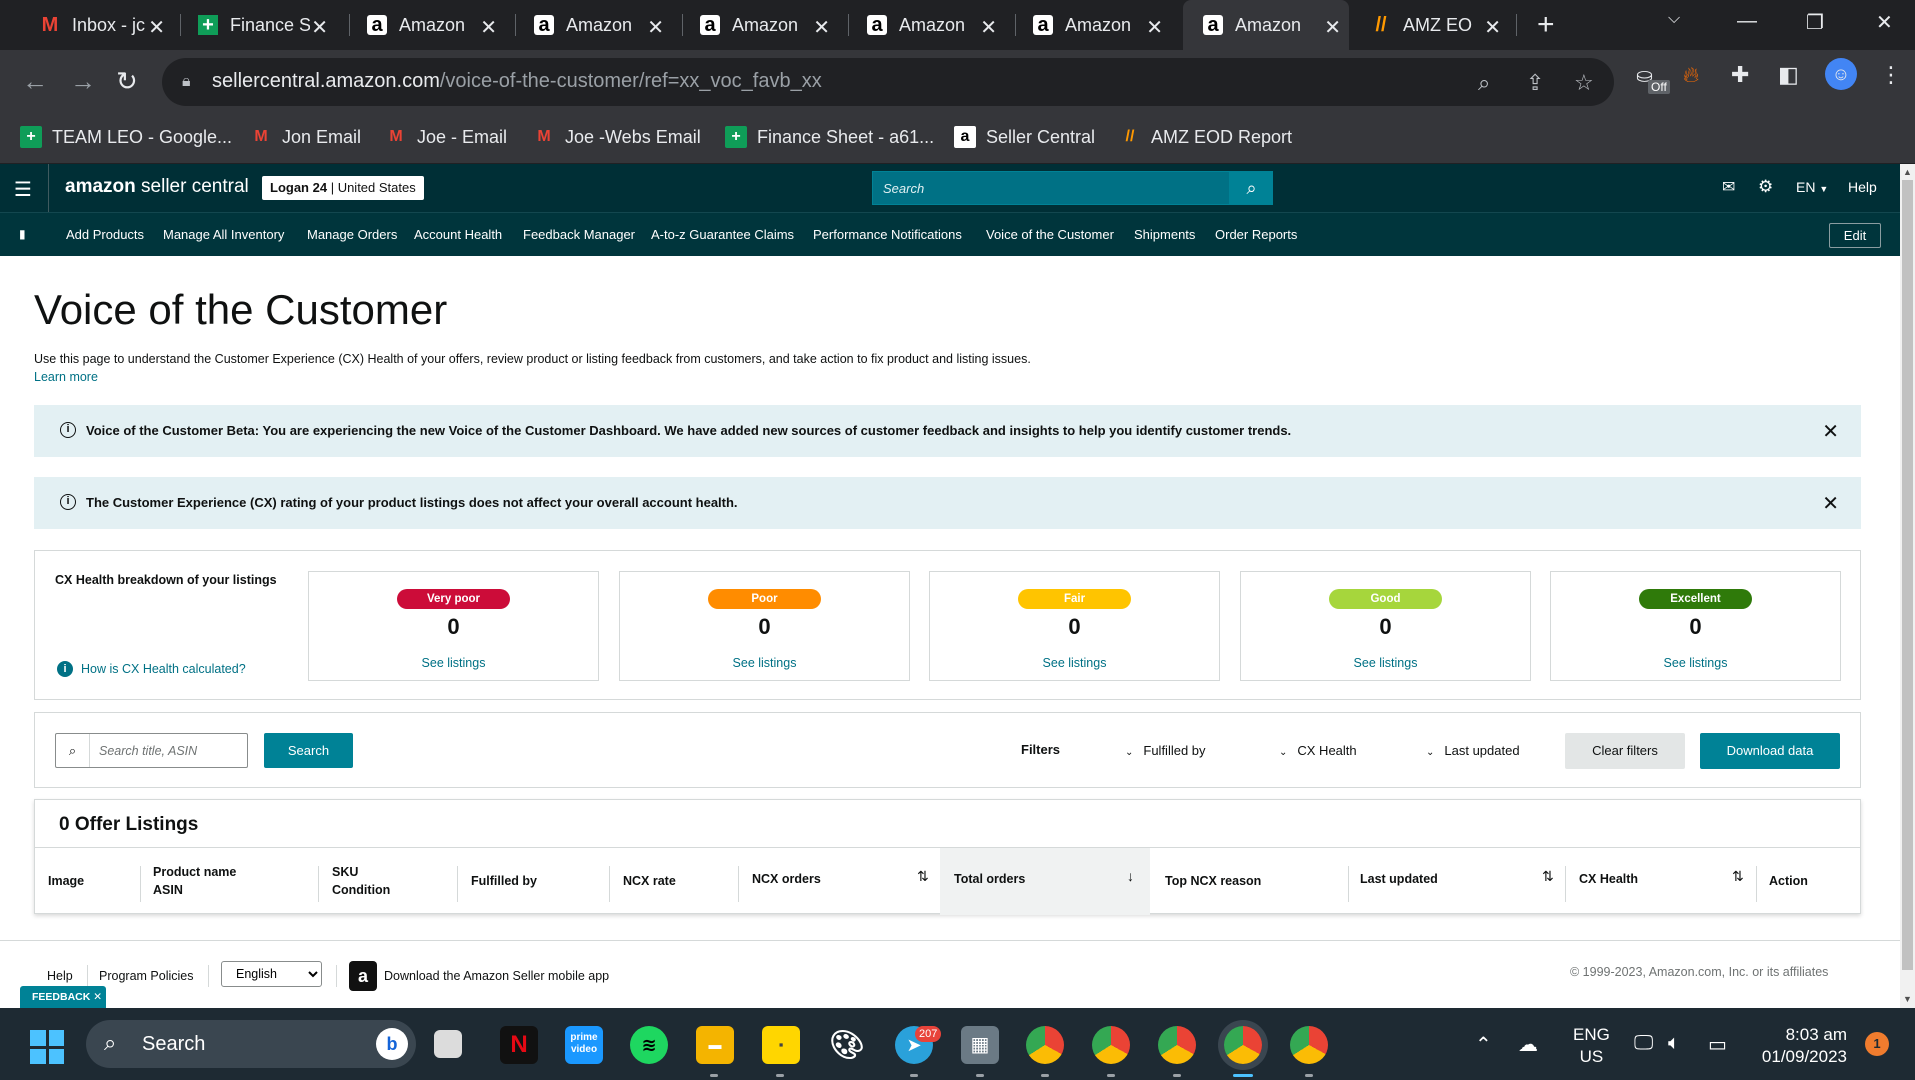 Image resolution: width=1915 pixels, height=1080 pixels. I want to click on extensions-puzzle-icon: ✚, so click(1740, 75).